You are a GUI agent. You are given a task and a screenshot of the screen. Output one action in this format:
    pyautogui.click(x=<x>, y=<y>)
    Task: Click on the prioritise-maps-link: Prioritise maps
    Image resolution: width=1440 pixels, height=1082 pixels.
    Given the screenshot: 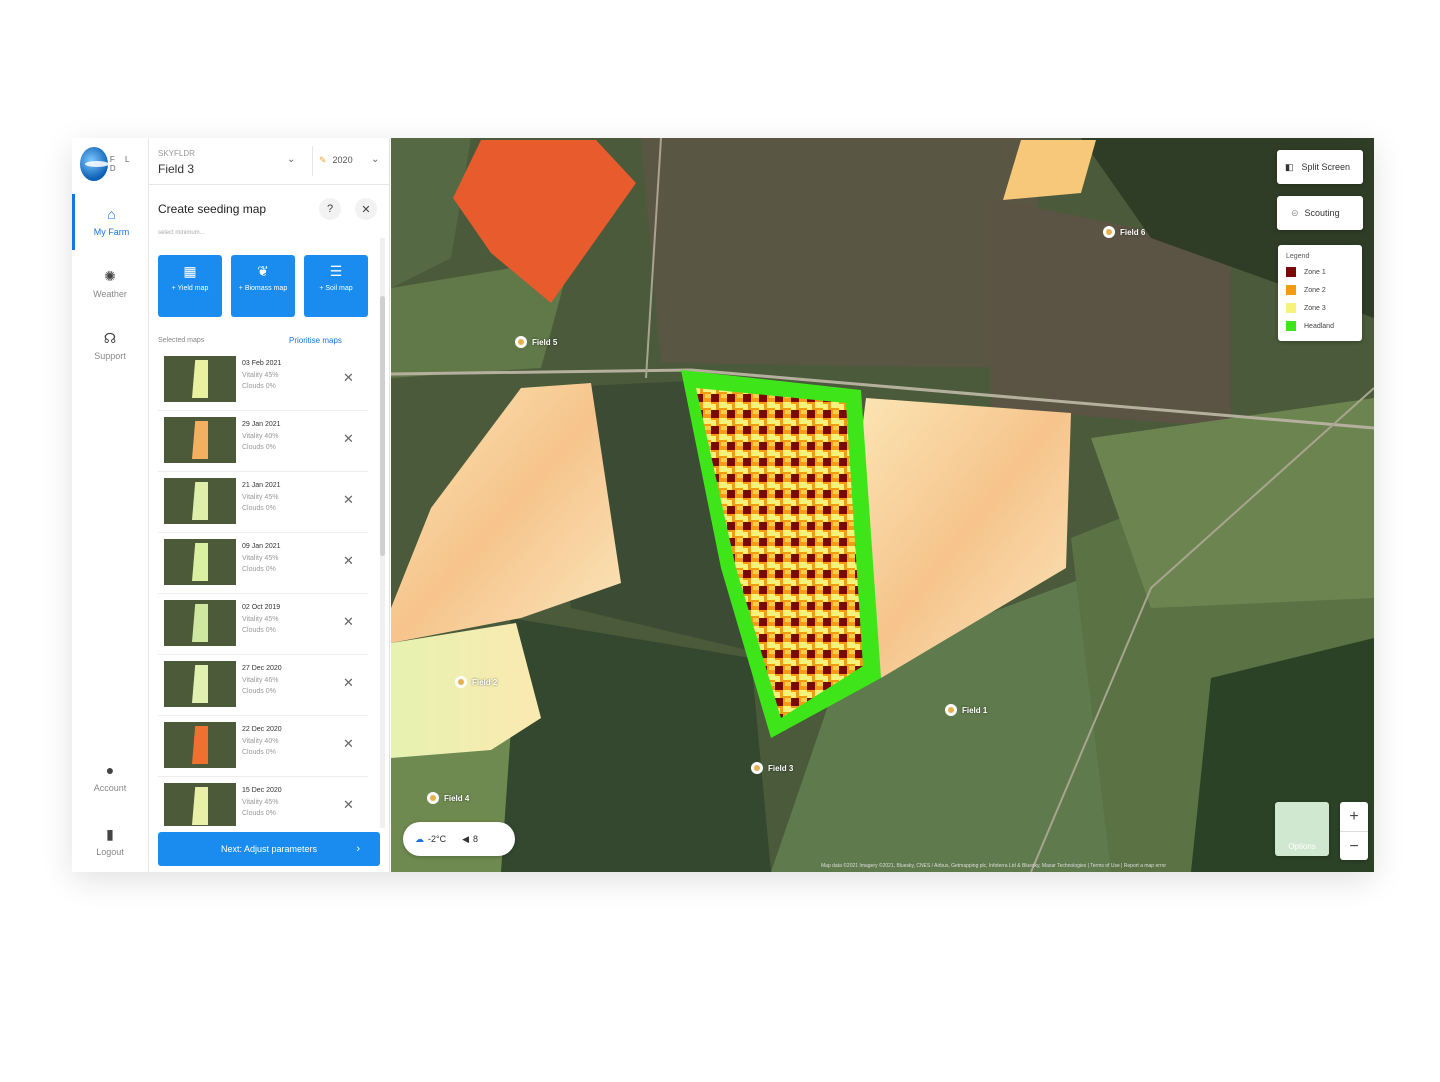 What is the action you would take?
    pyautogui.click(x=315, y=340)
    